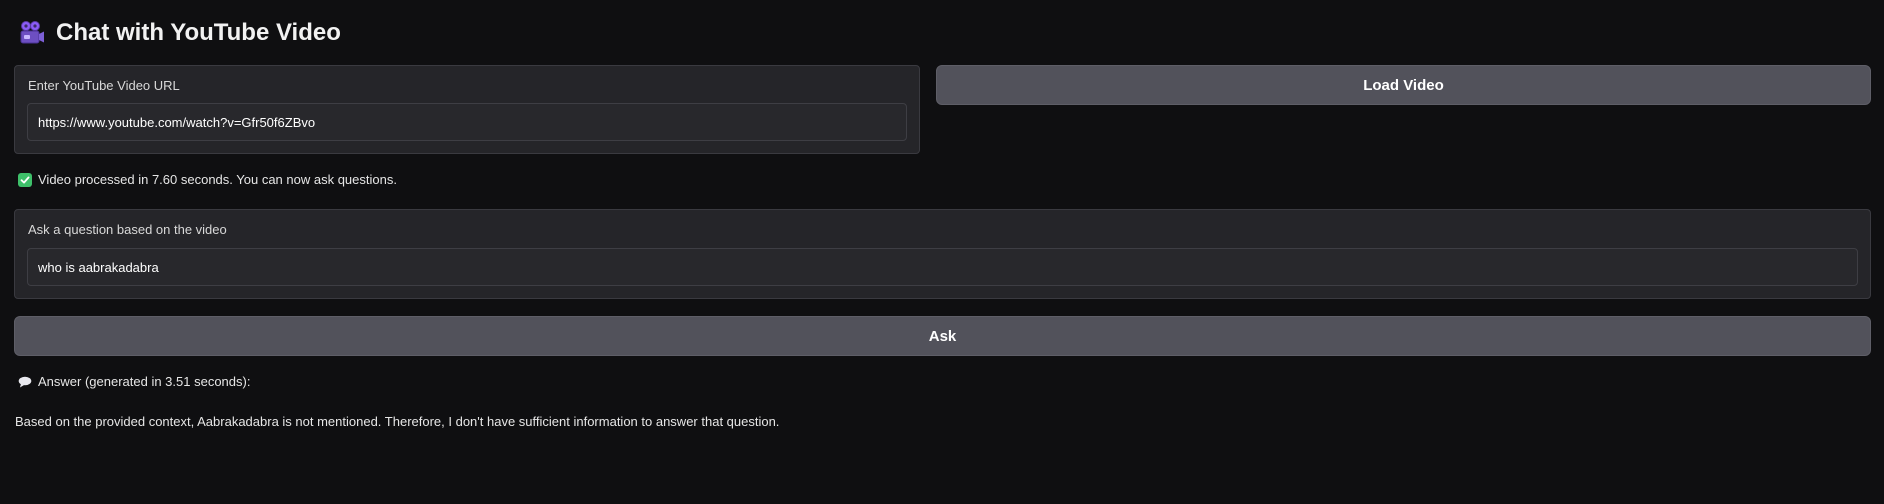 The height and width of the screenshot is (504, 1884). Describe the element at coordinates (467, 122) in the screenshot. I see `url-input` at that location.